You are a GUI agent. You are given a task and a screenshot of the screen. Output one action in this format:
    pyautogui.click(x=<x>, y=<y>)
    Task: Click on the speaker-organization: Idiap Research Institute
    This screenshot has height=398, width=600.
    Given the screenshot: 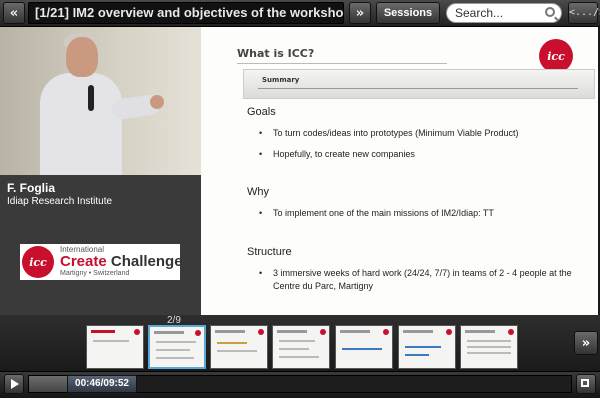 What is the action you would take?
    pyautogui.click(x=60, y=201)
    